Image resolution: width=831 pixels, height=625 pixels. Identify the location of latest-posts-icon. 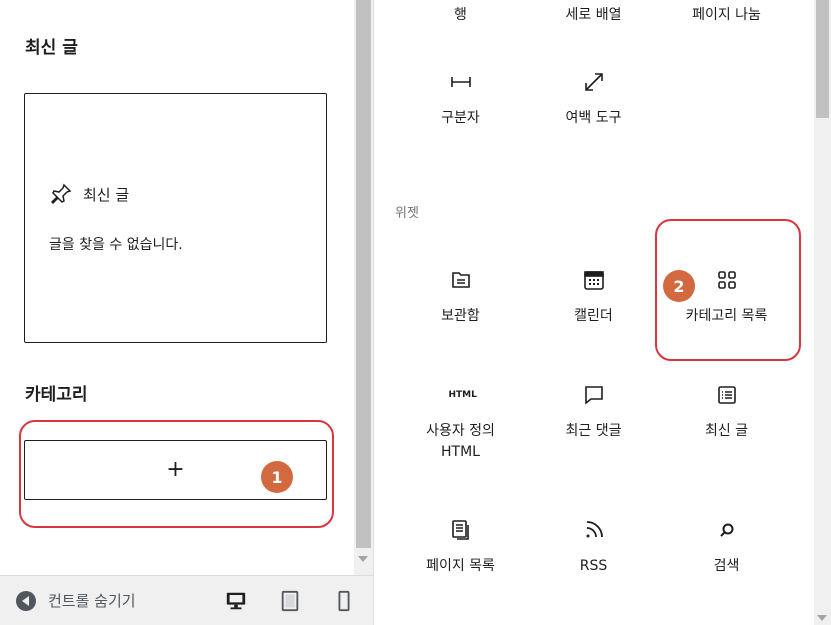
(726, 395).